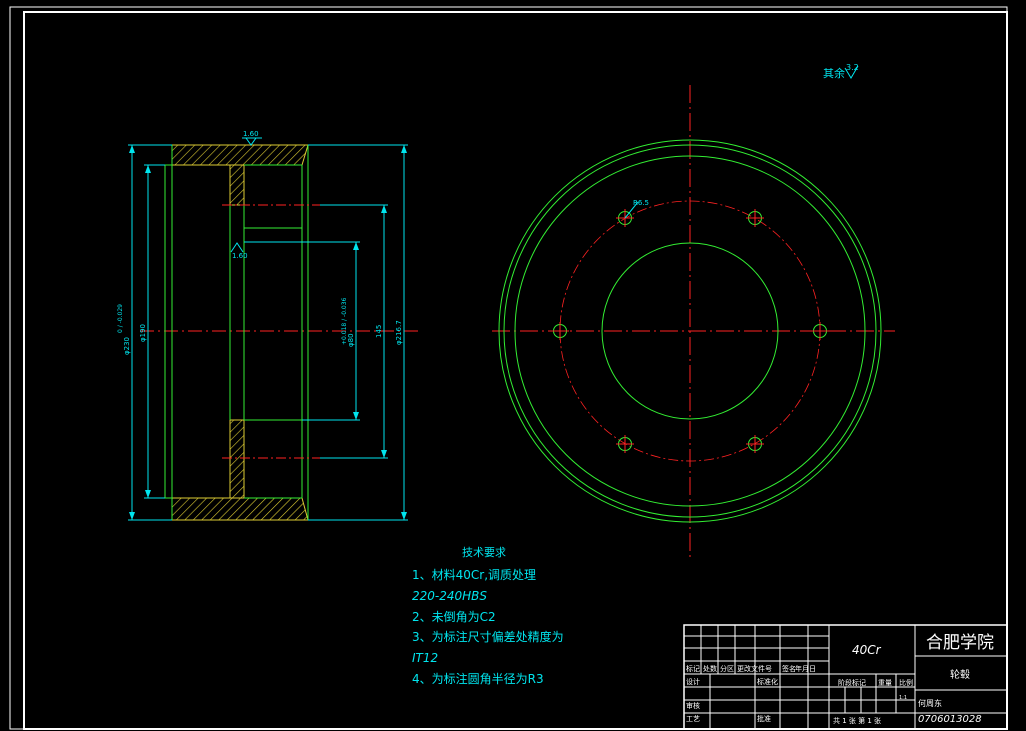 This screenshot has width=1026, height=731. What do you see at coordinates (903, 698) in the screenshot?
I see `tb-scale-value: 1:1` at bounding box center [903, 698].